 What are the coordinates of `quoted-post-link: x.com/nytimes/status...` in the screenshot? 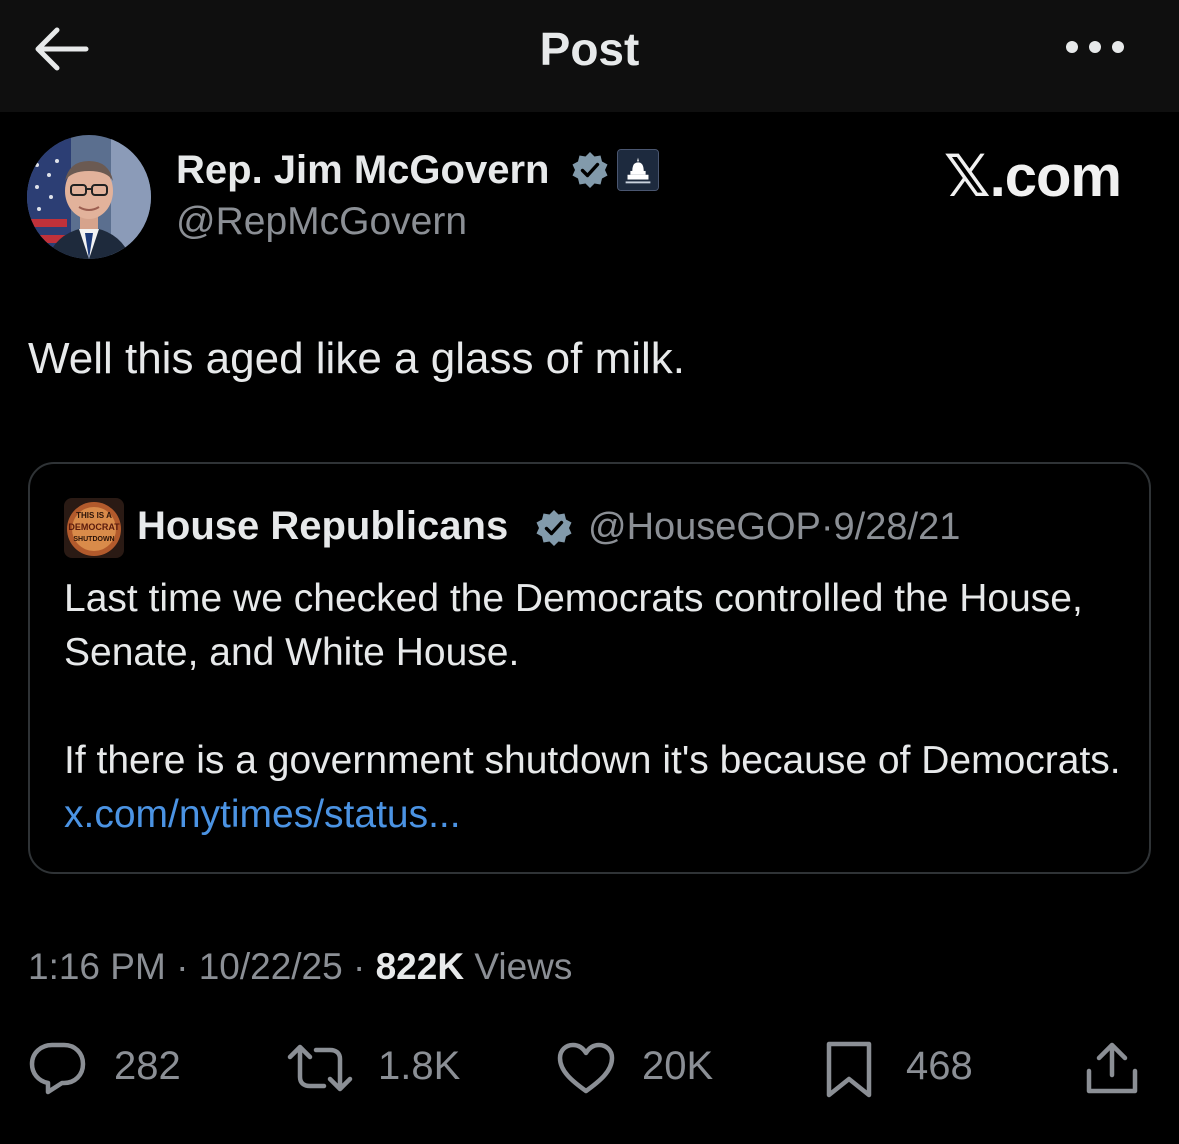 It's located at (262, 814).